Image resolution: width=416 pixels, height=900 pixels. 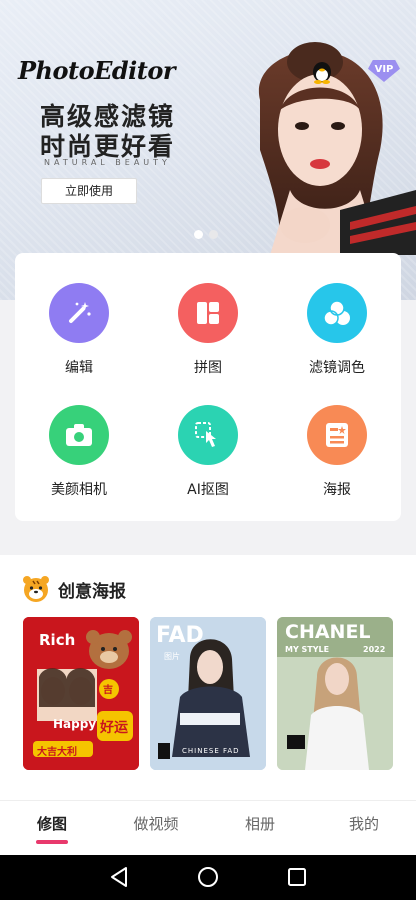 I want to click on active-tab-indicator, so click(x=52, y=842).